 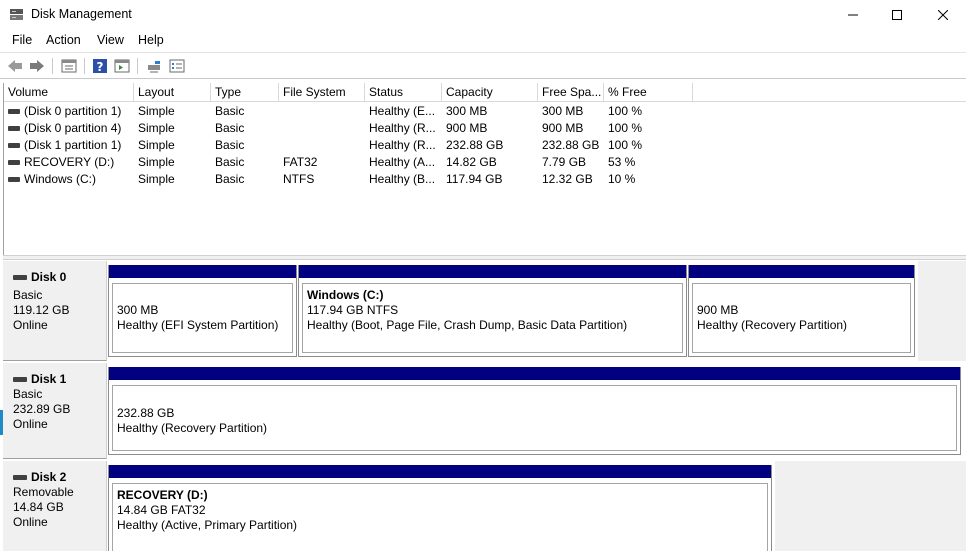 What do you see at coordinates (563, 111) in the screenshot?
I see `free-space-cell: 300 MB` at bounding box center [563, 111].